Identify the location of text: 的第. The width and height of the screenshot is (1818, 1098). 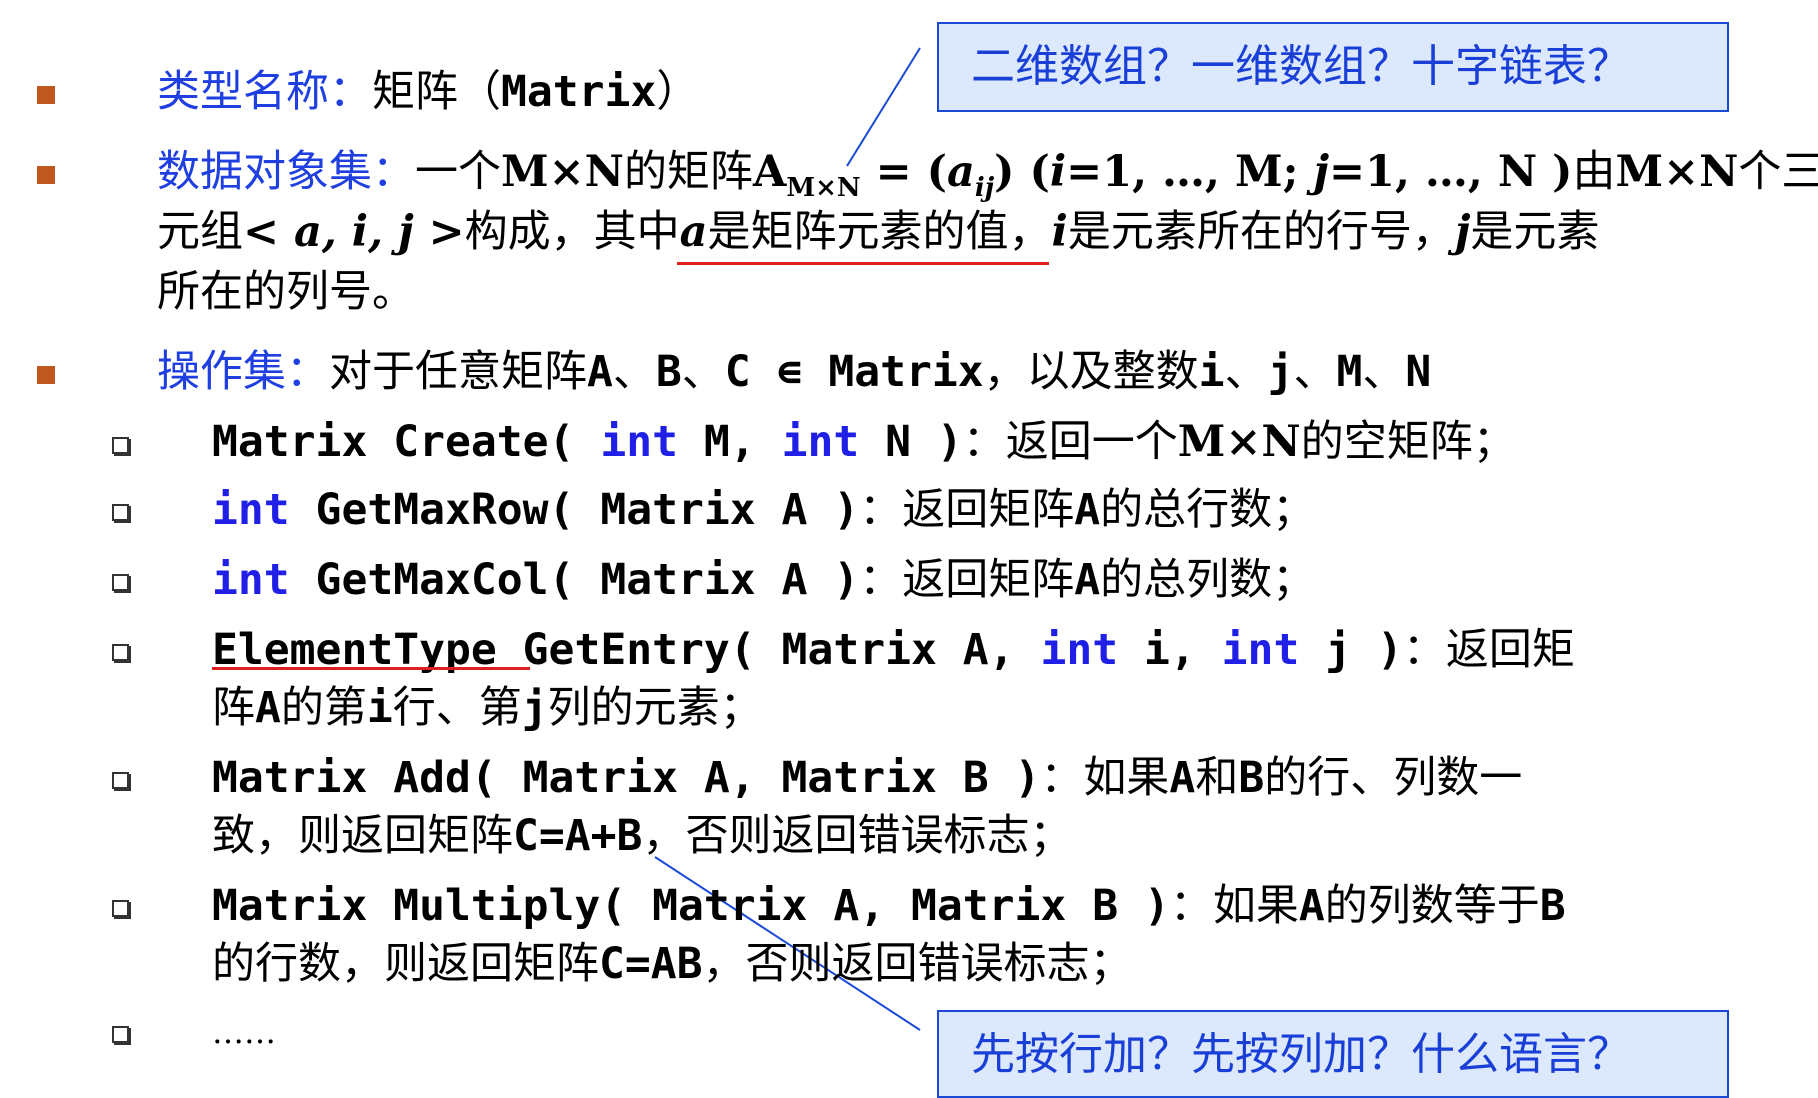
(323, 708).